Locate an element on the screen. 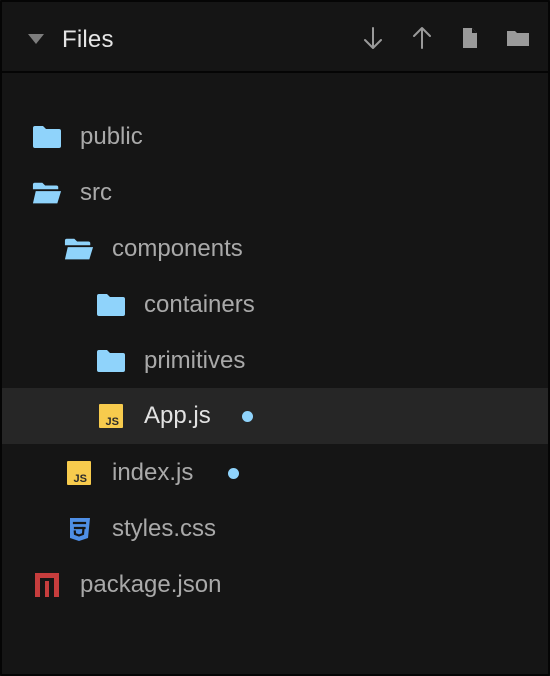  tree-item-label: package.json is located at coordinates (151, 584).